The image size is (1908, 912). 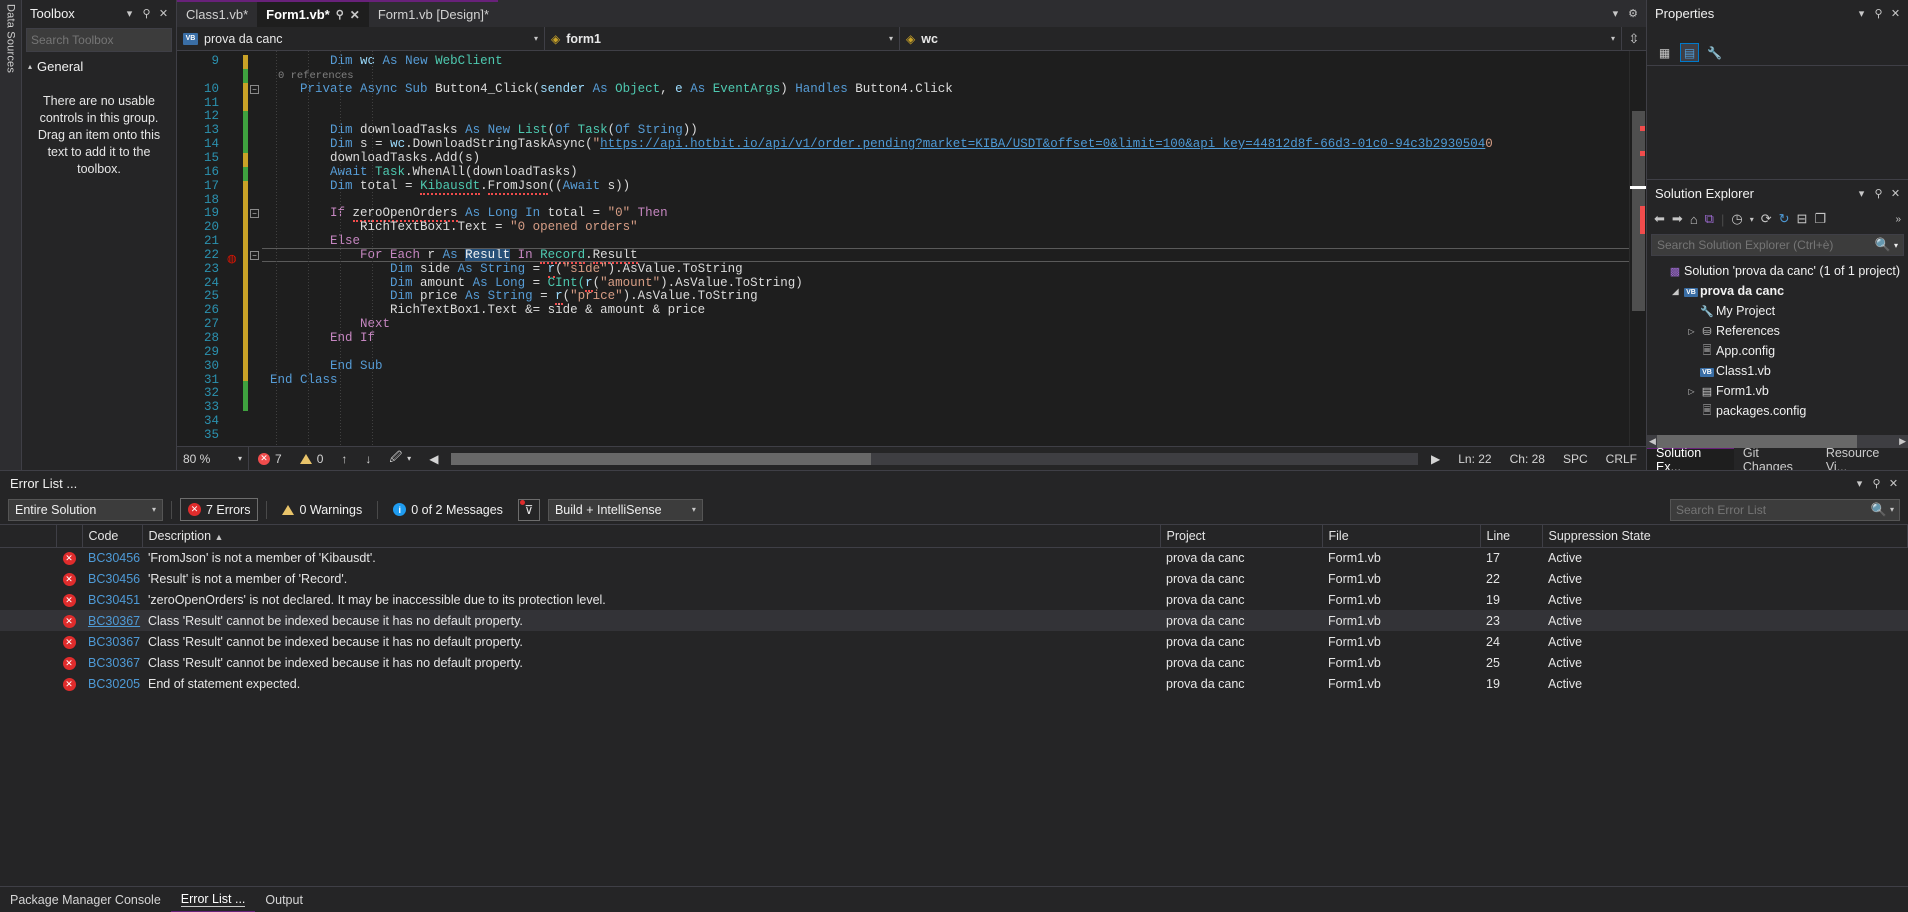 What do you see at coordinates (30, 66) in the screenshot?
I see `expander-icon: ▴` at bounding box center [30, 66].